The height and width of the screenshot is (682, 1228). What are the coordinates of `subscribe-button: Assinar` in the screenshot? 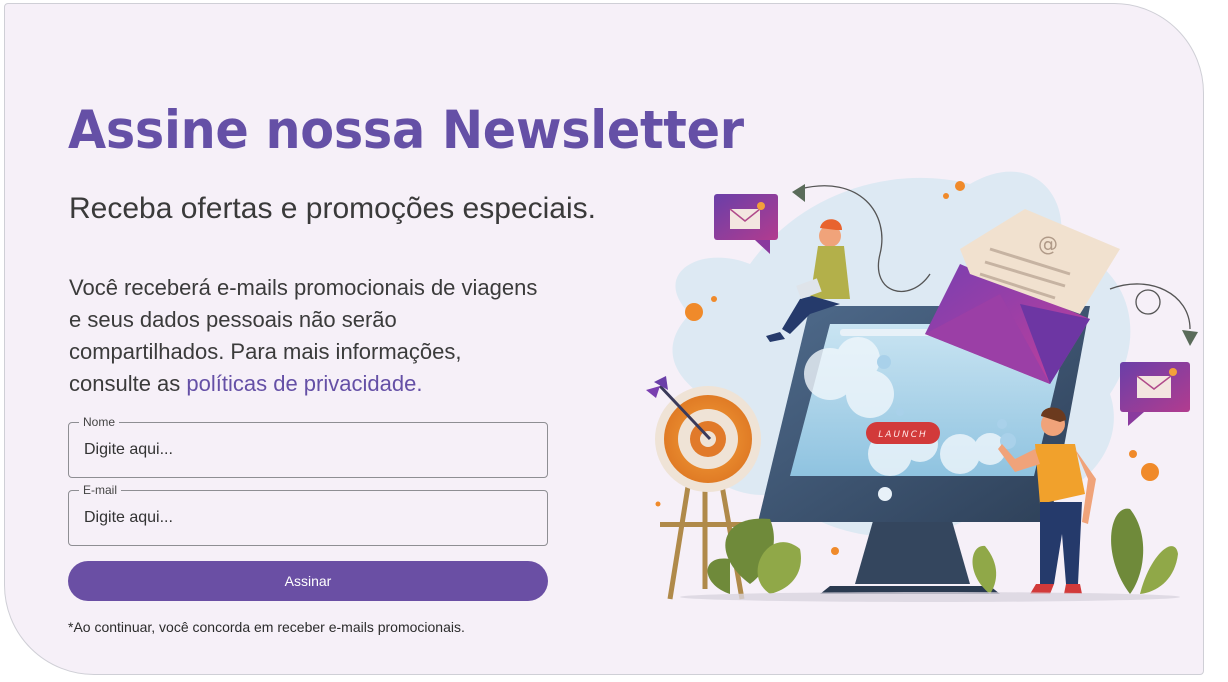 It's located at (308, 581).